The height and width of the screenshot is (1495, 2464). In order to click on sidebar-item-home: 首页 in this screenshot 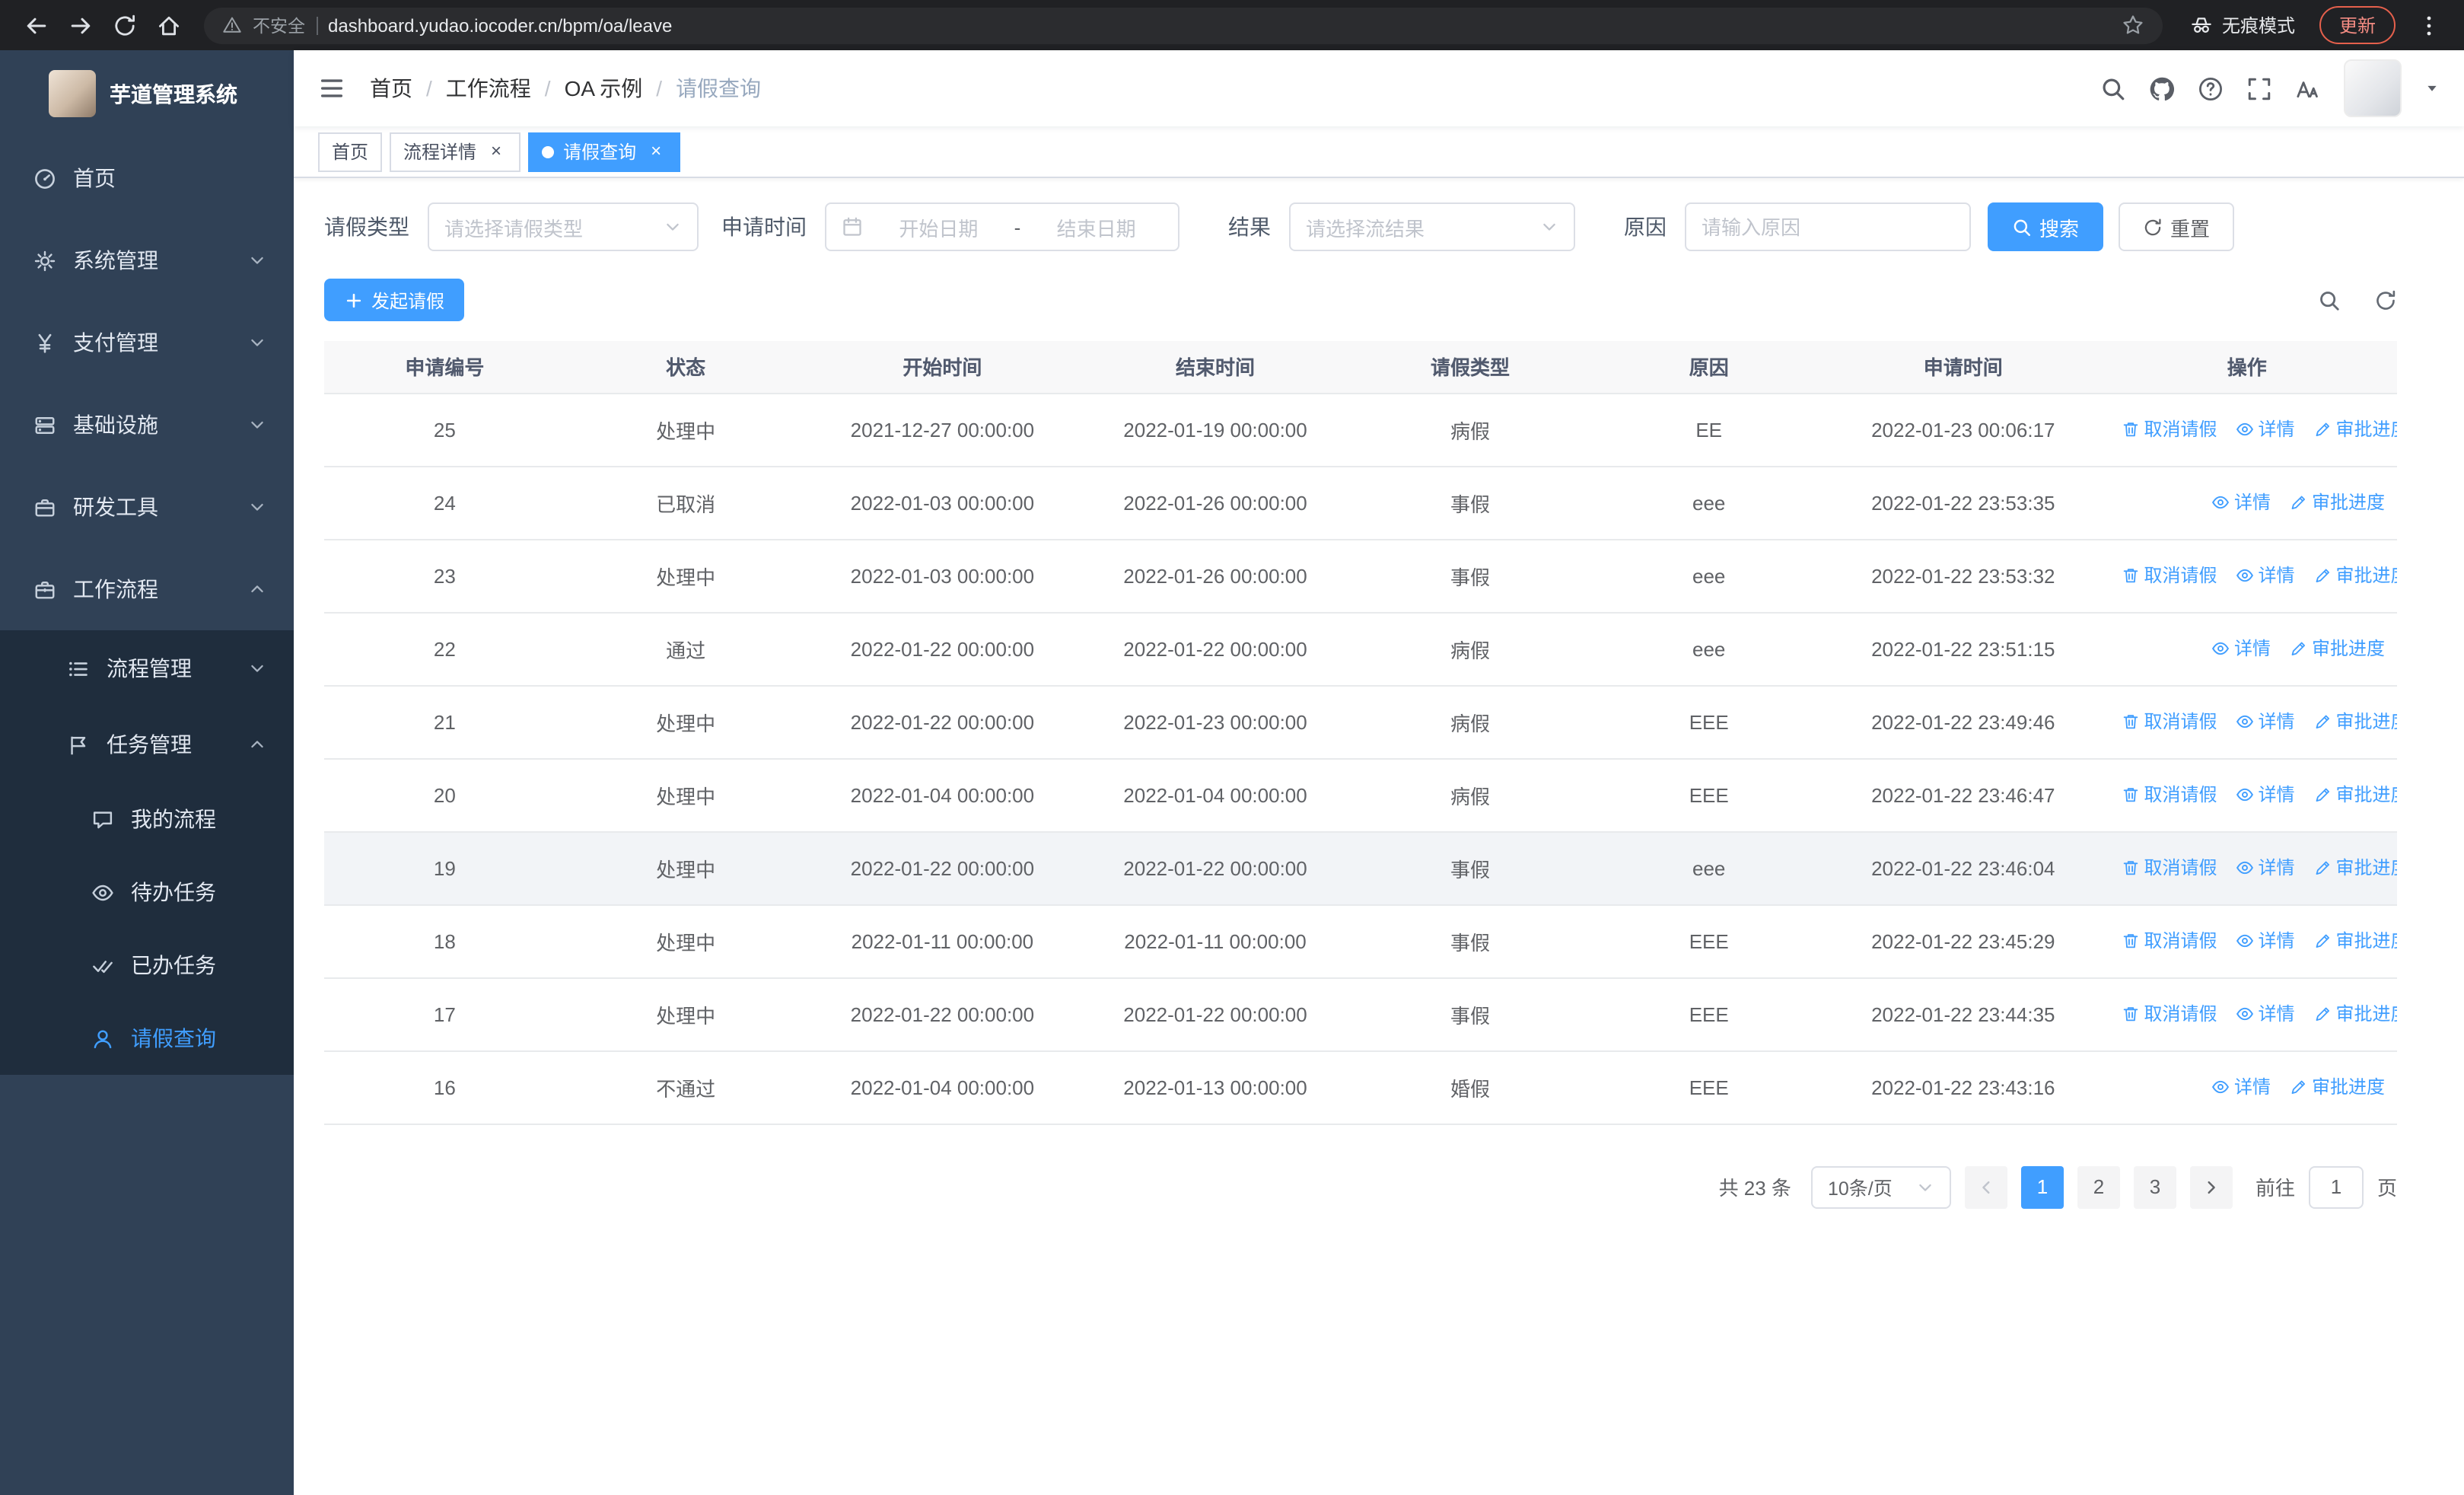, I will do `click(147, 178)`.